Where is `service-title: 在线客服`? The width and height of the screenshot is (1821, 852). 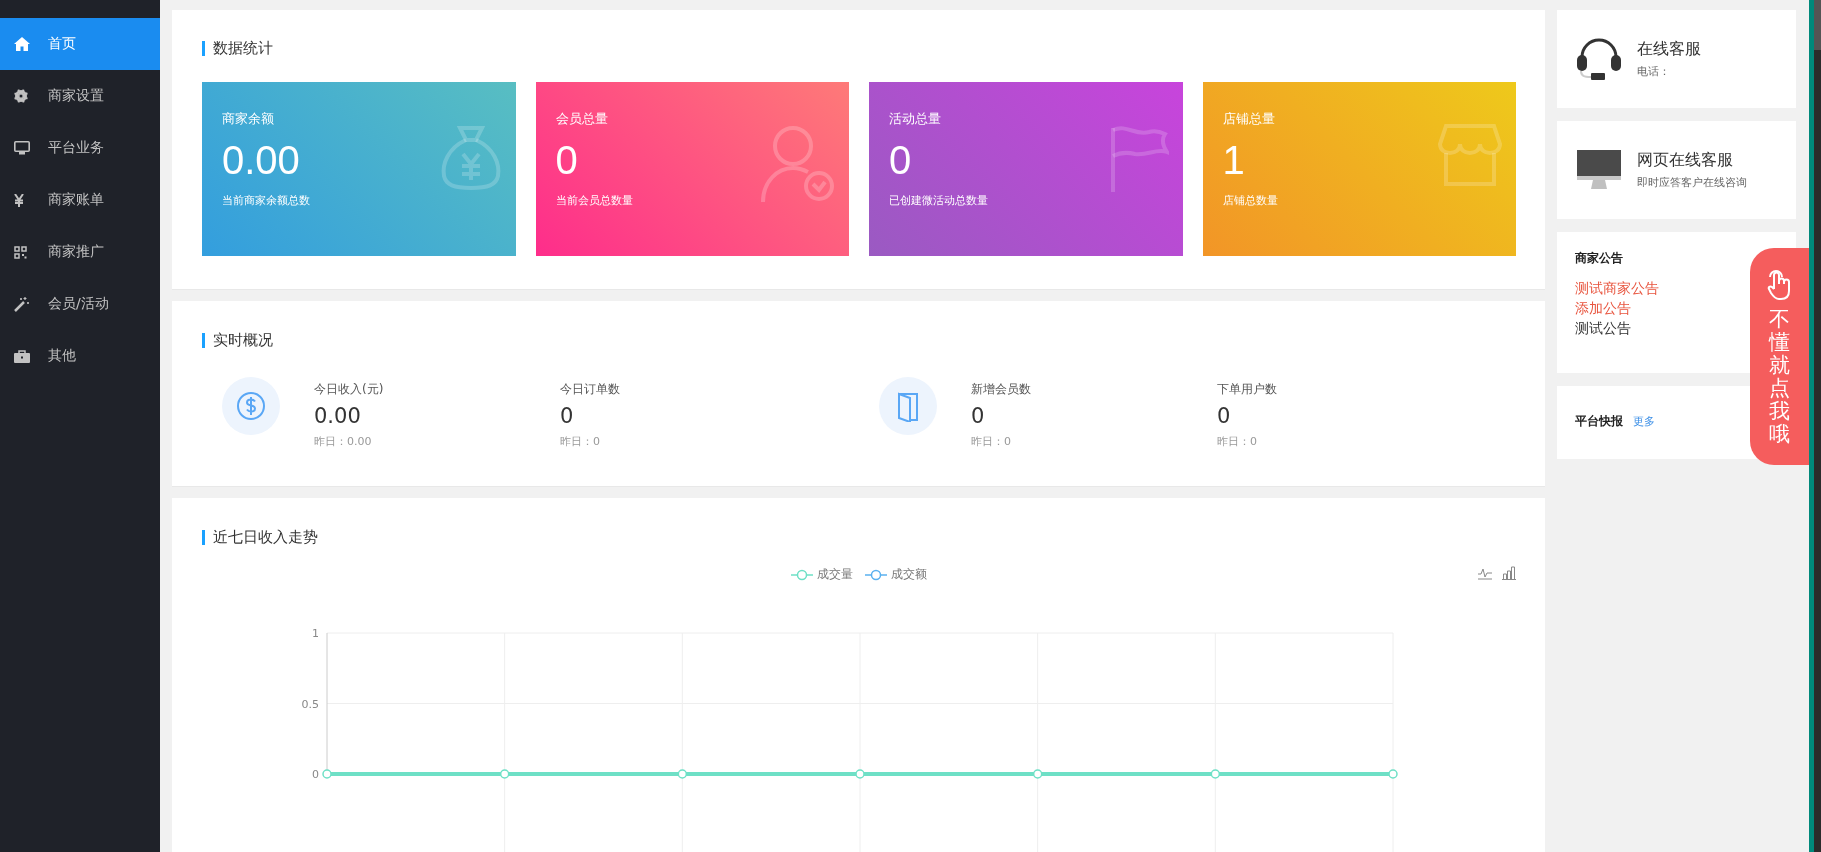
service-title: 在线客服 is located at coordinates (1669, 49).